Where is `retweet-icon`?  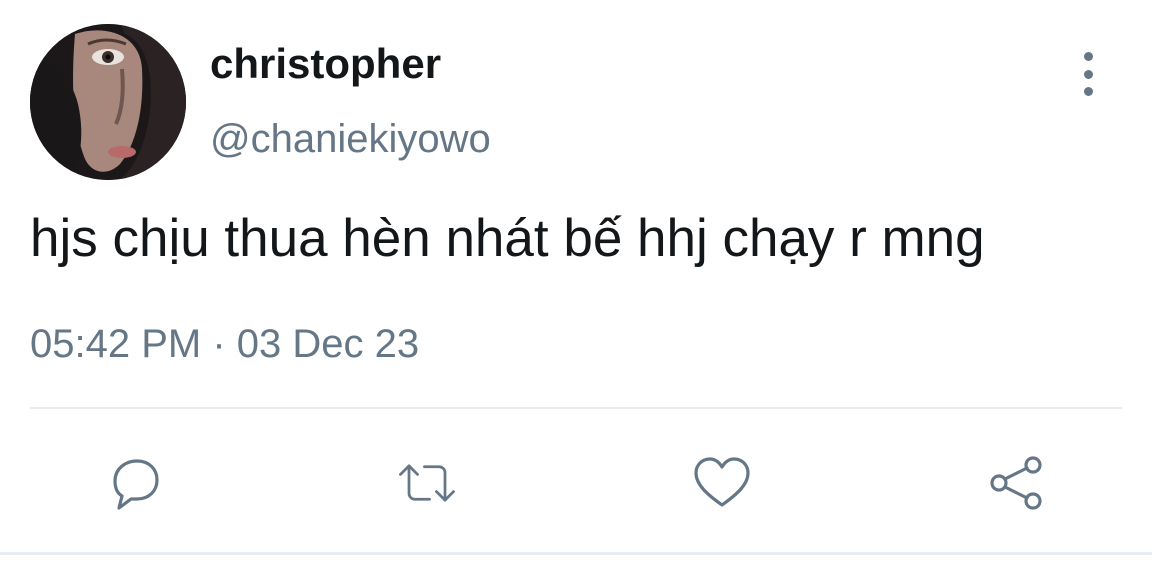
retweet-icon is located at coordinates (427, 483).